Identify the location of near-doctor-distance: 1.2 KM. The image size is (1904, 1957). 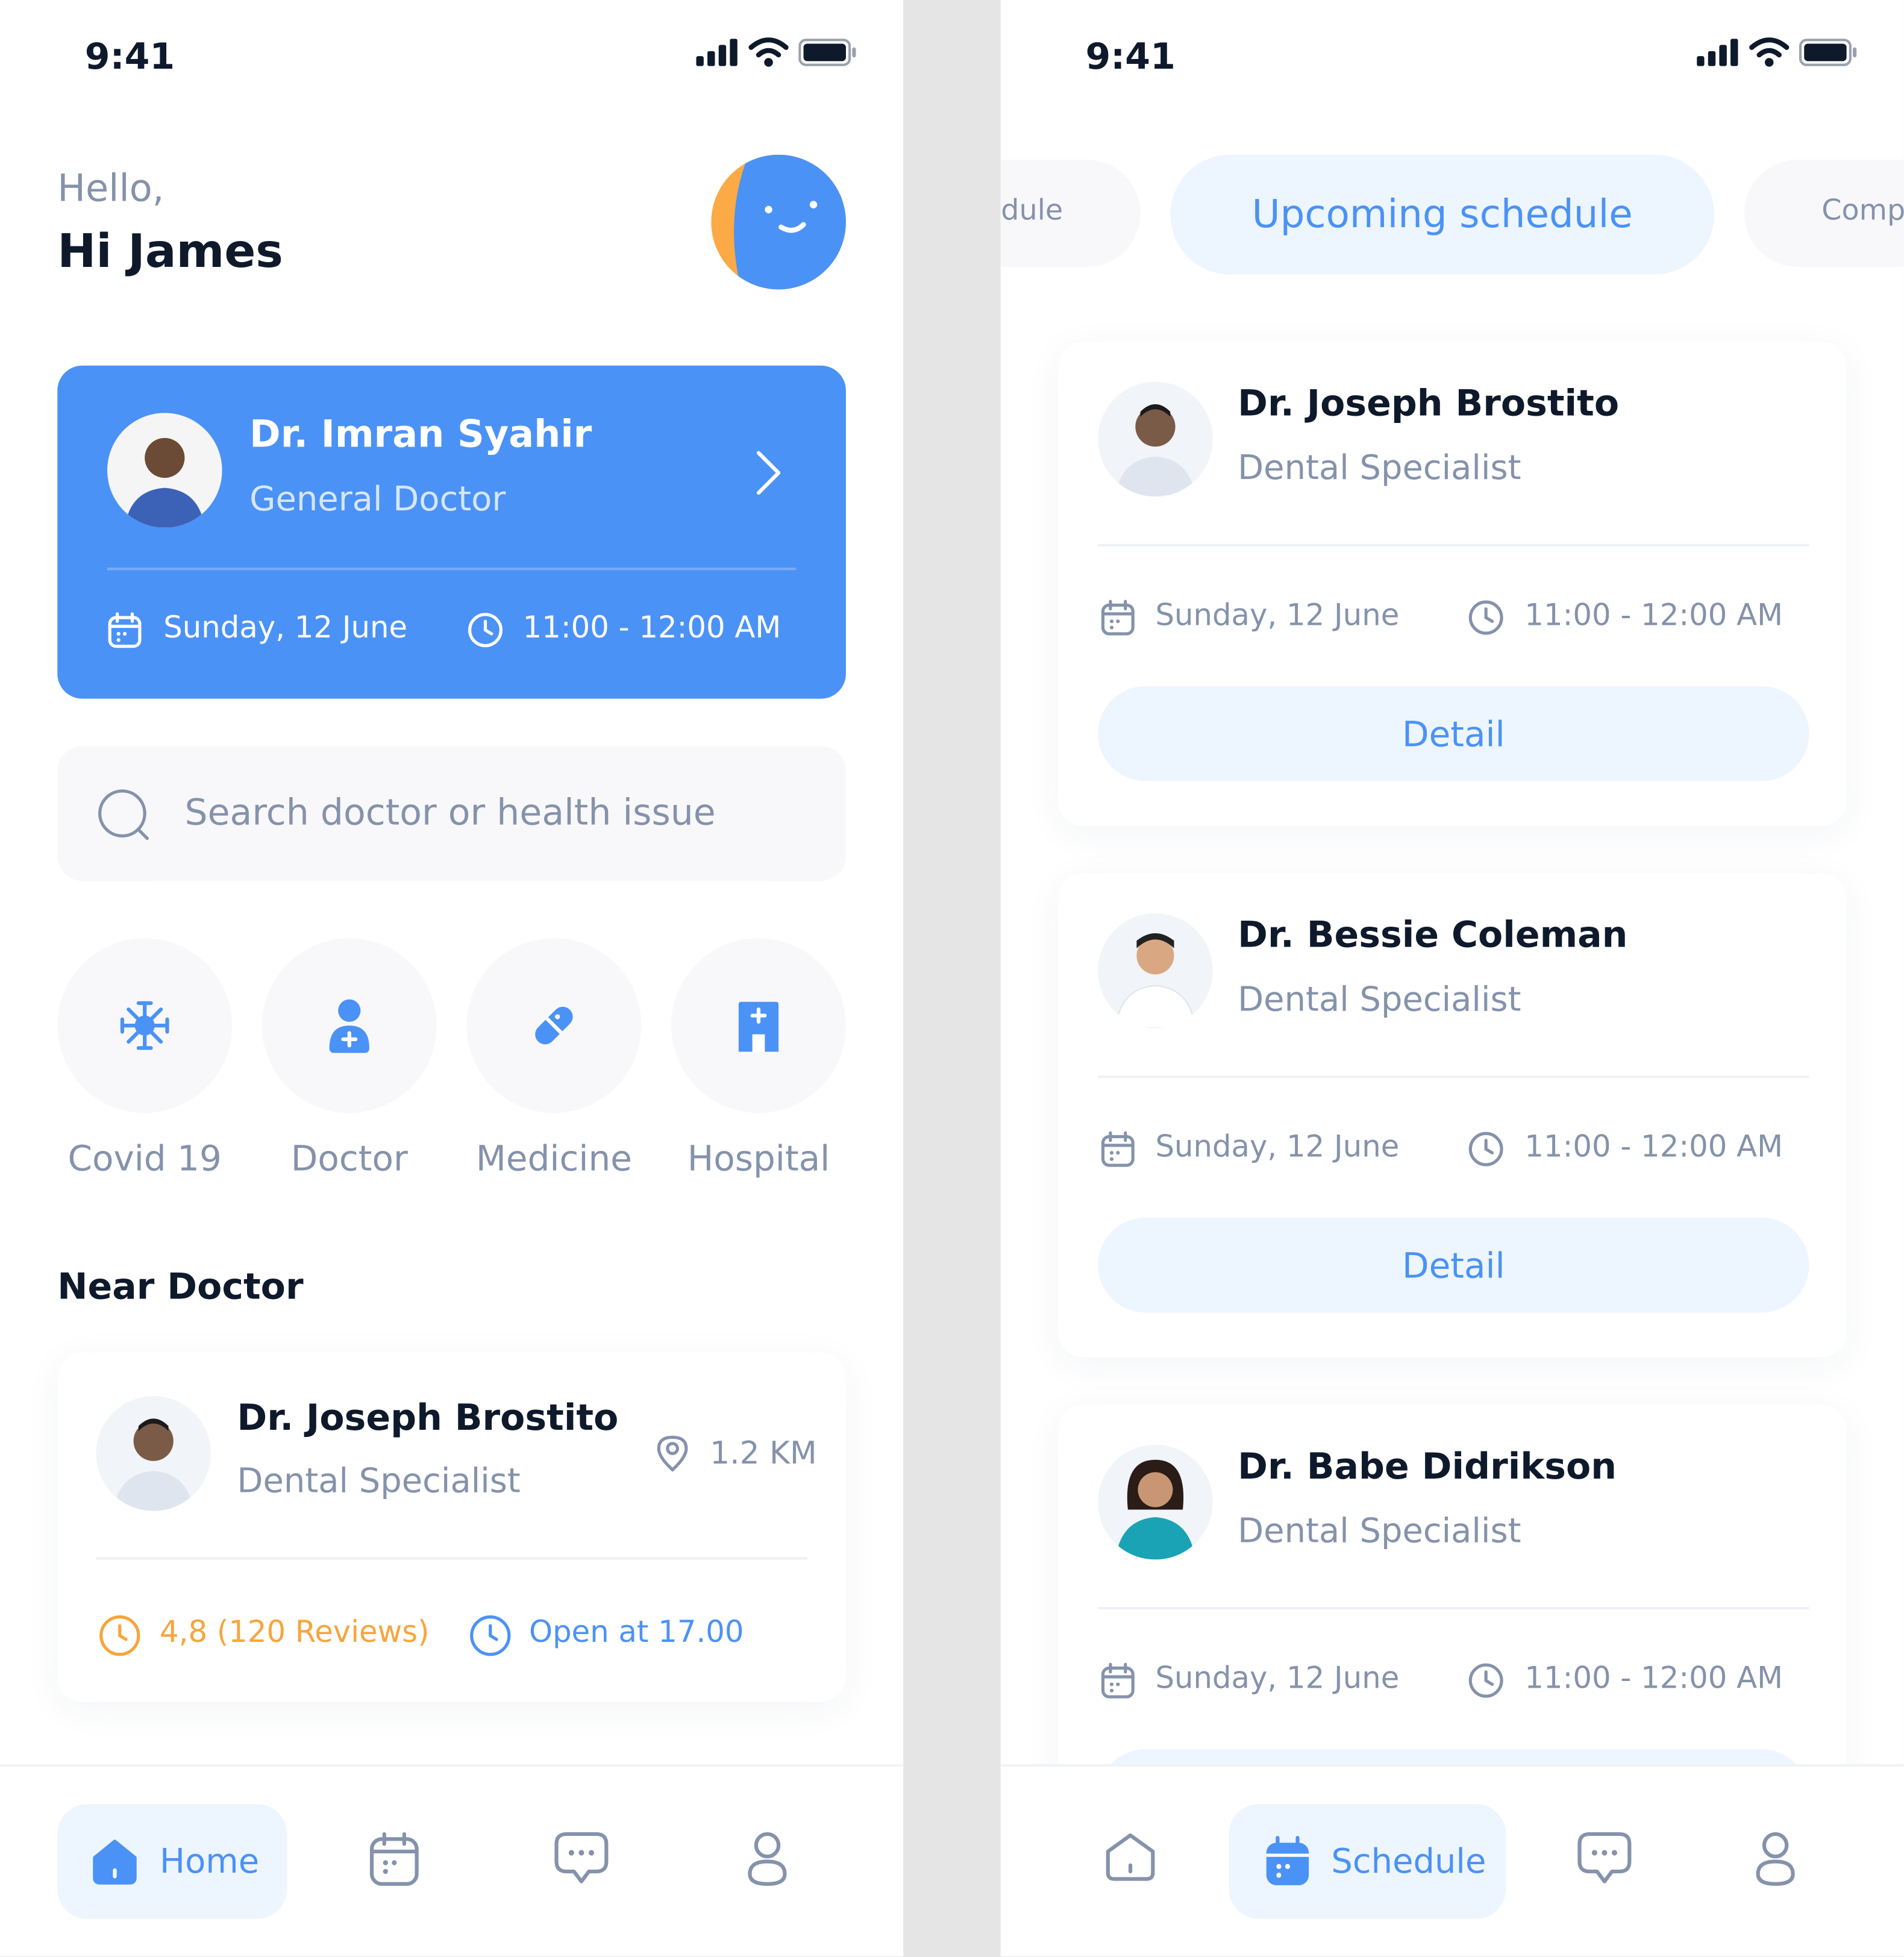
(763, 1453).